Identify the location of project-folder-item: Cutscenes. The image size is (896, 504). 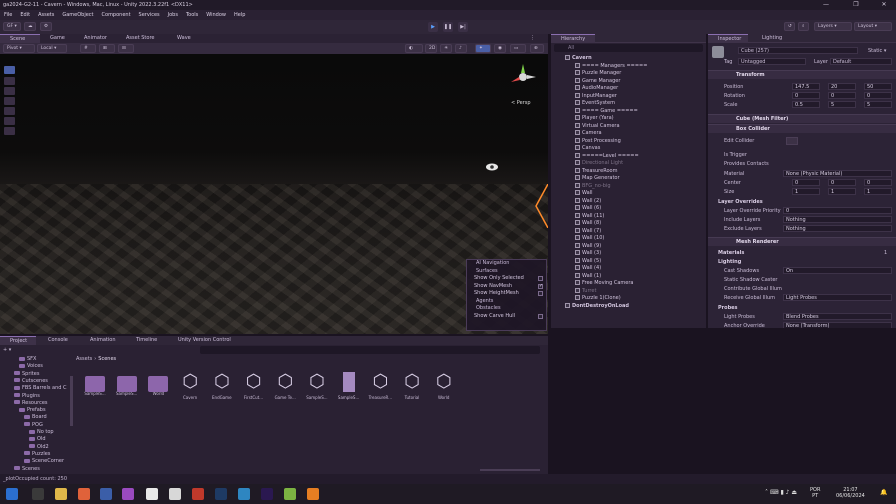
(31, 381).